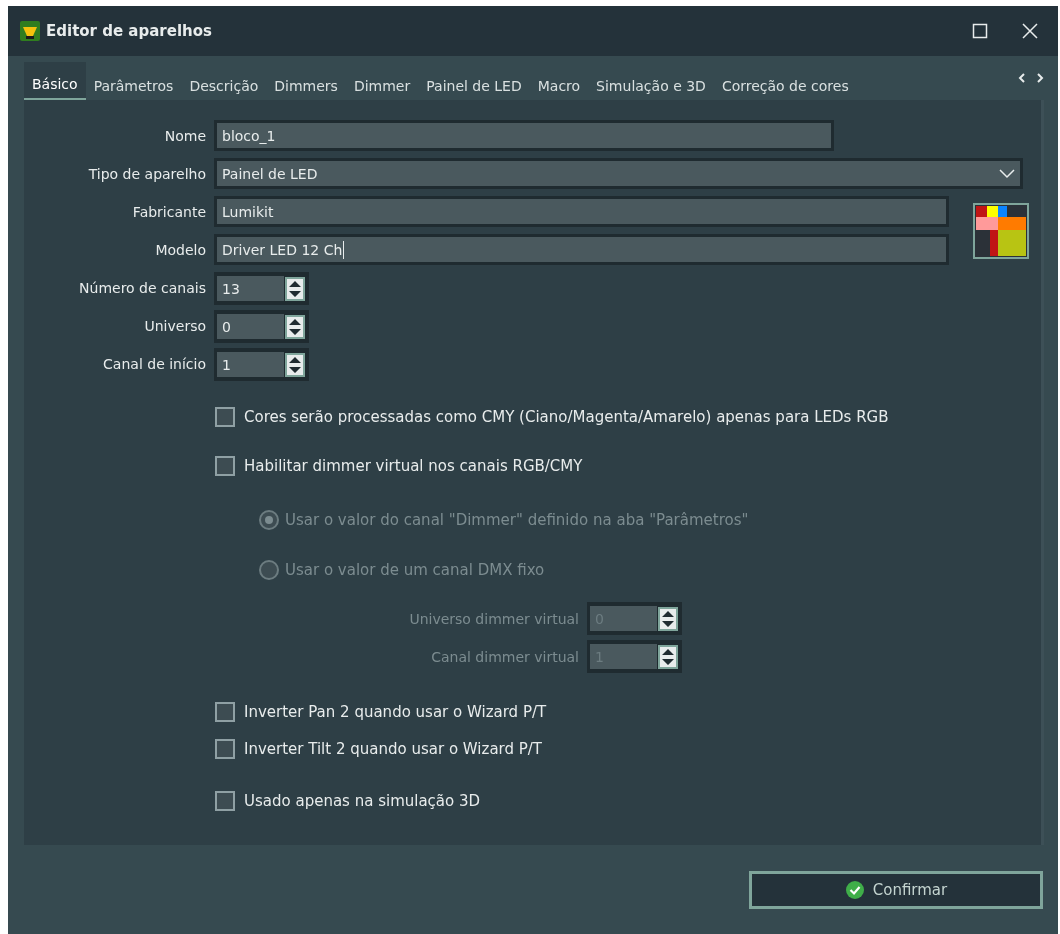 This screenshot has height=934, width=1060. What do you see at coordinates (581, 249) in the screenshot?
I see `text-field: Driver LED 12 Ch` at bounding box center [581, 249].